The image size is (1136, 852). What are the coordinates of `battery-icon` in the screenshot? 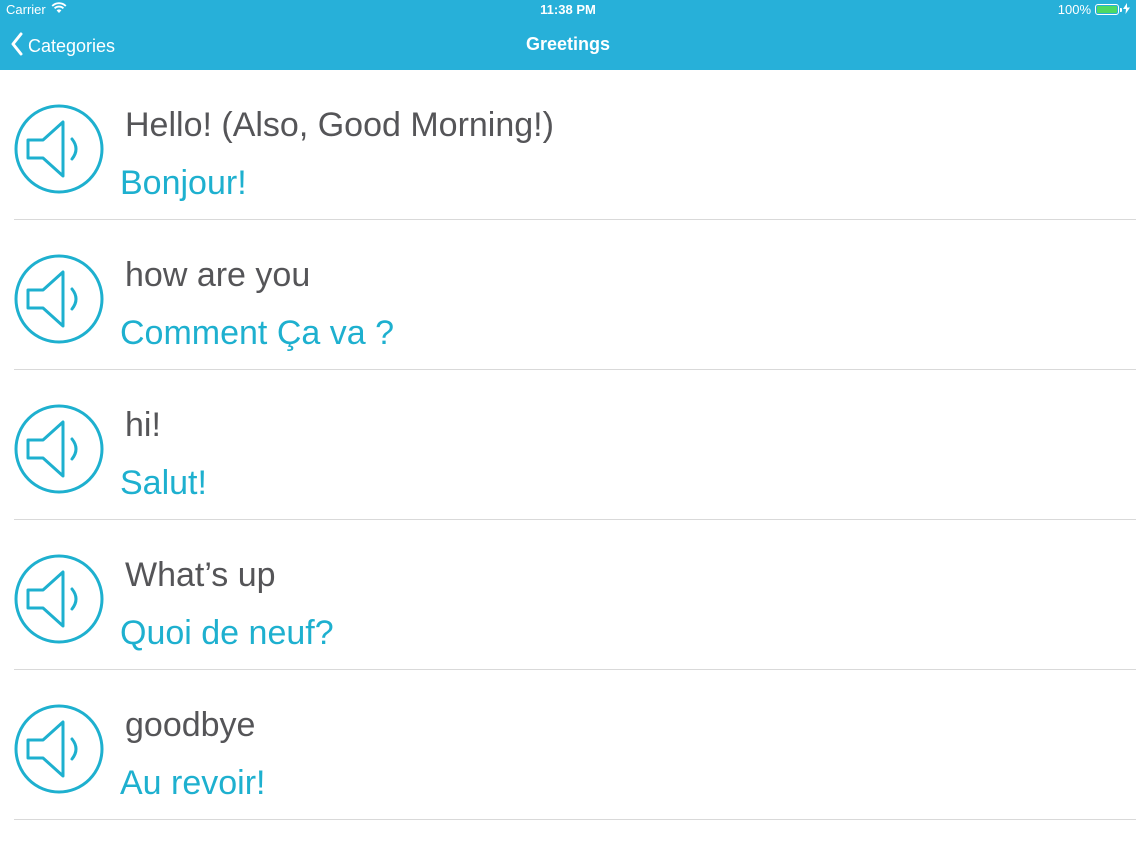 It's located at (1108, 9).